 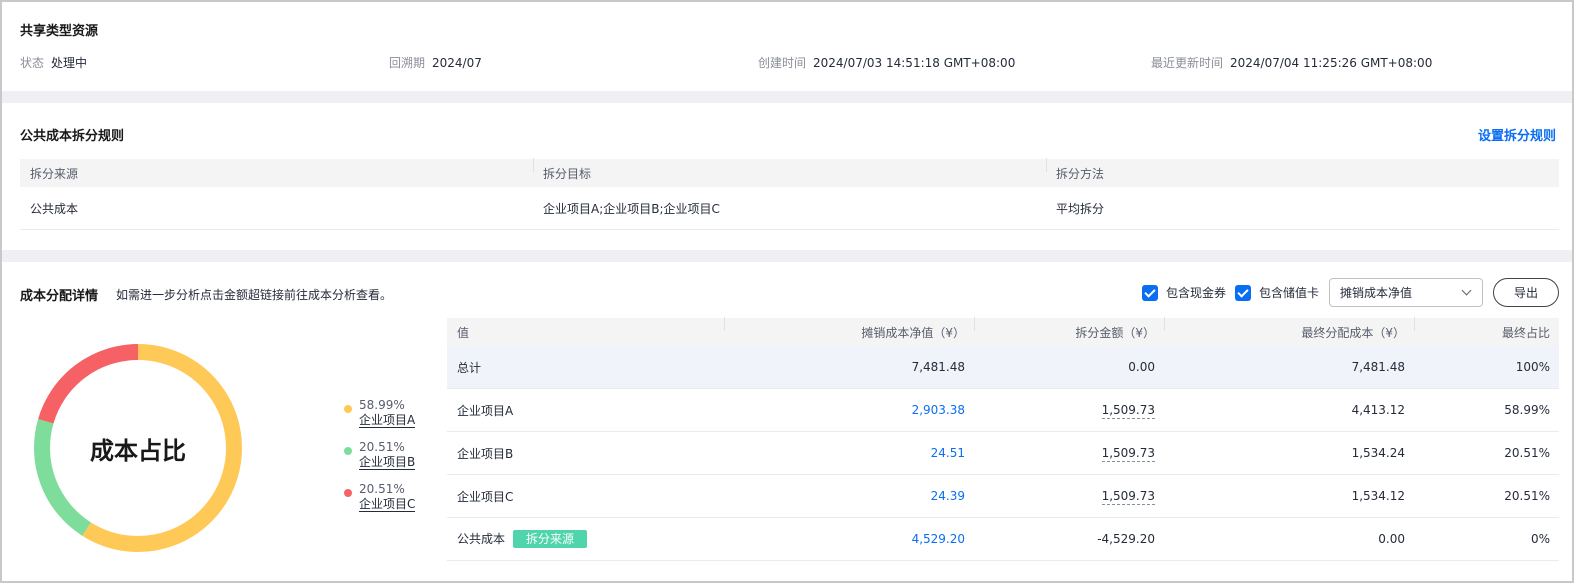 I want to click on include-cash-coupon-checkbox: 包含现金券, so click(x=1184, y=292).